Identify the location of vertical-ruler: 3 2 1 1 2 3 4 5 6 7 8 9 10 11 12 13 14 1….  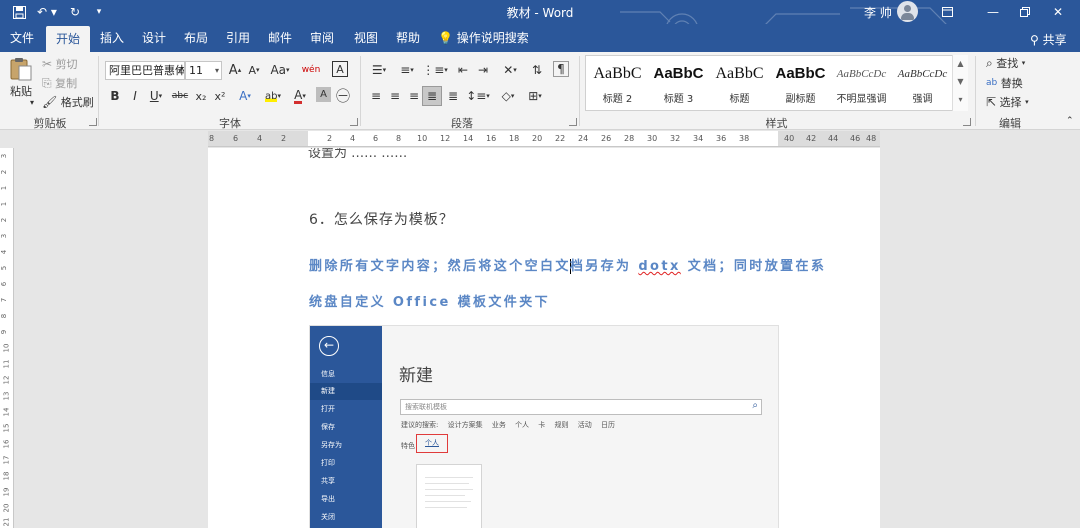
(7, 338).